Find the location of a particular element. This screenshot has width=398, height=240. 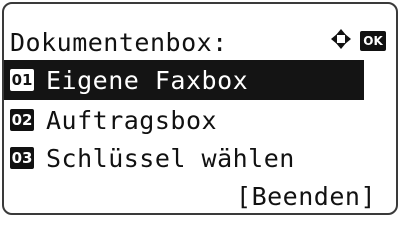

menu-item-label: Eigene Faxbox is located at coordinates (147, 80).